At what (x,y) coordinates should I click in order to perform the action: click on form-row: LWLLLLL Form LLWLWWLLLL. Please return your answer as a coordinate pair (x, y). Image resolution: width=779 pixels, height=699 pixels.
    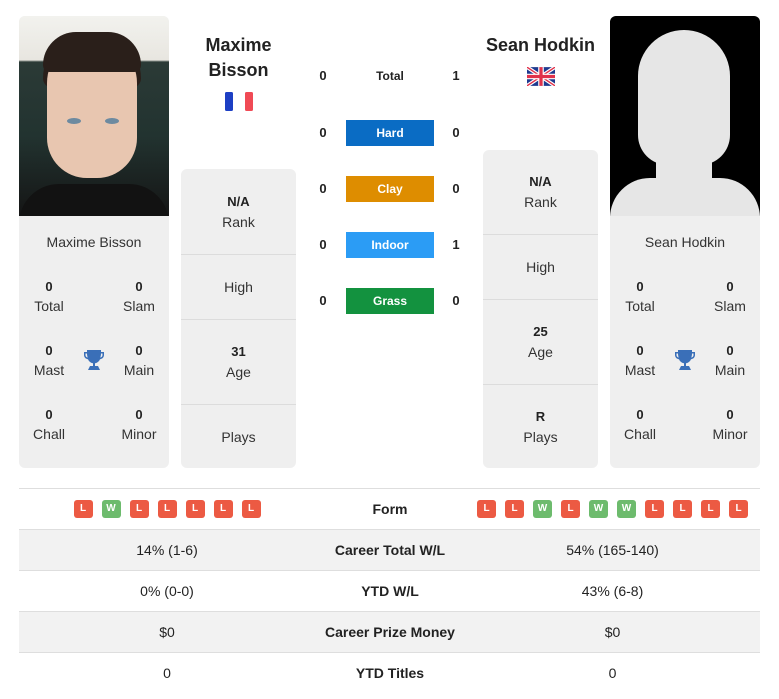
    Looking at the image, I should click on (389, 508).